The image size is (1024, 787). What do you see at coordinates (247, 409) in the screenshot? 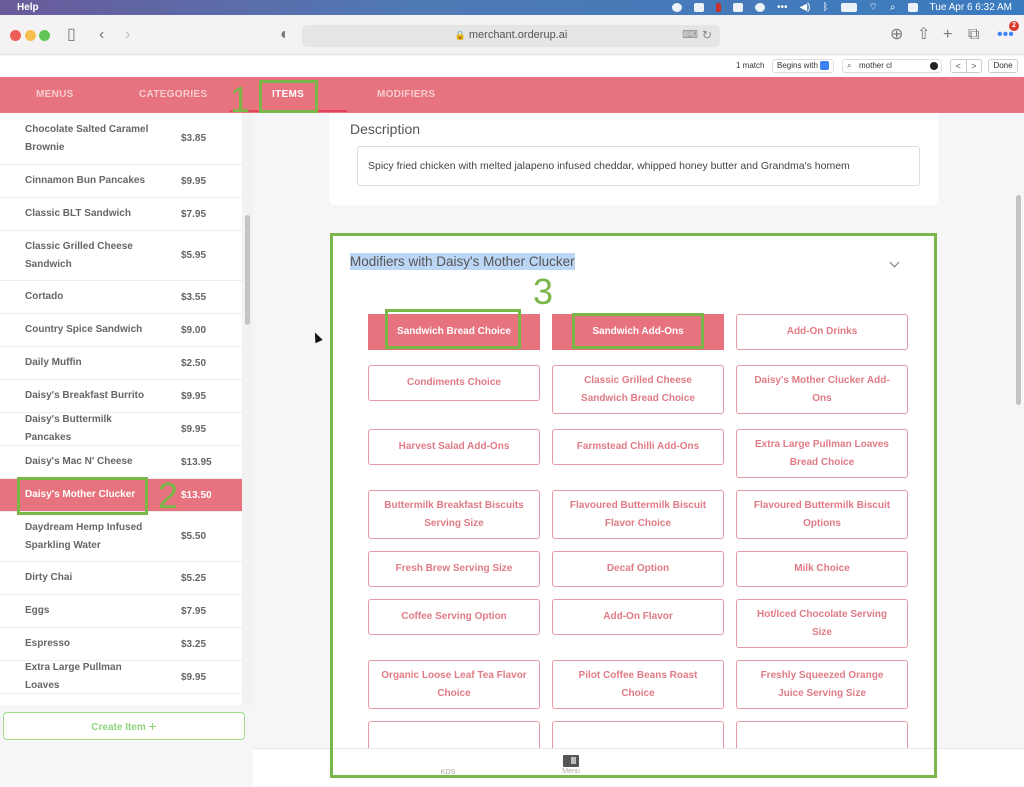
I see `items-list-scrollbar-track` at bounding box center [247, 409].